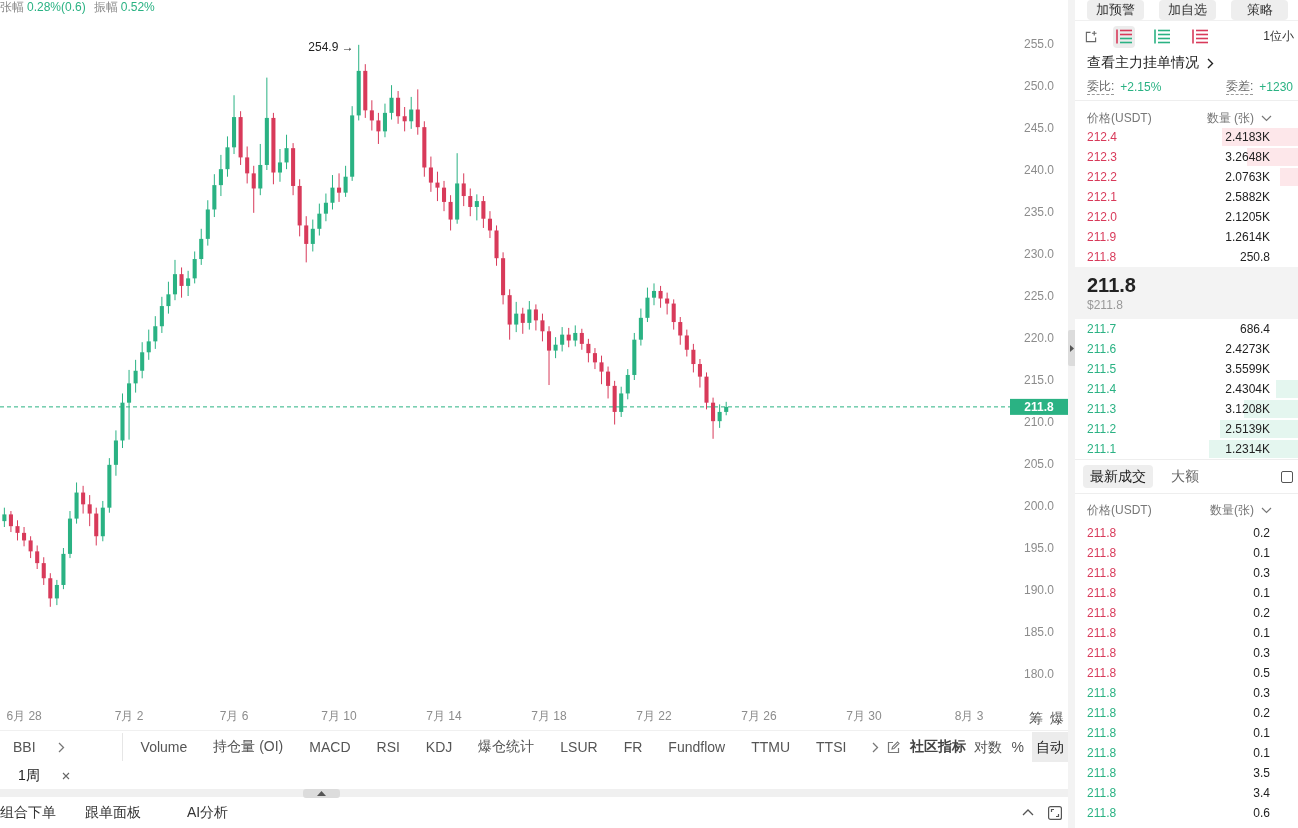 This screenshot has height=828, width=1298. Describe the element at coordinates (1185, 476) in the screenshot. I see `trades-tab: 大额` at that location.